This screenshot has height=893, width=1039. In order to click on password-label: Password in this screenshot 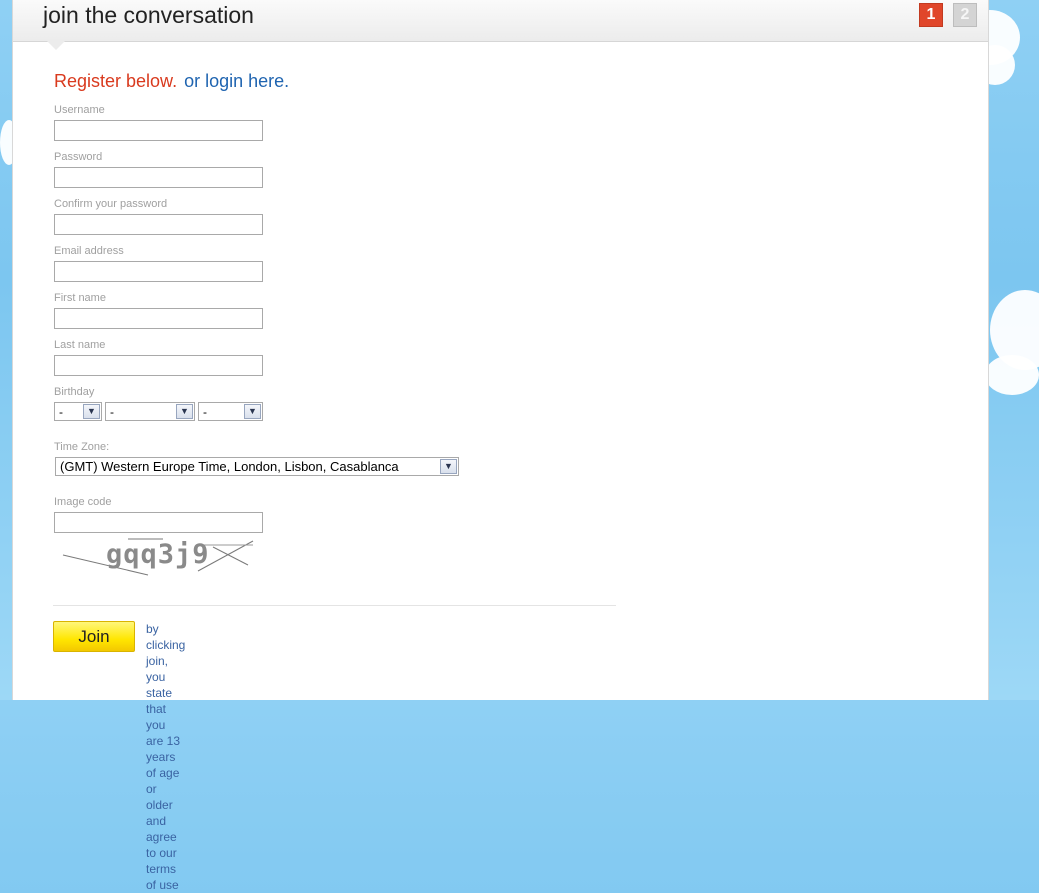, I will do `click(78, 157)`.